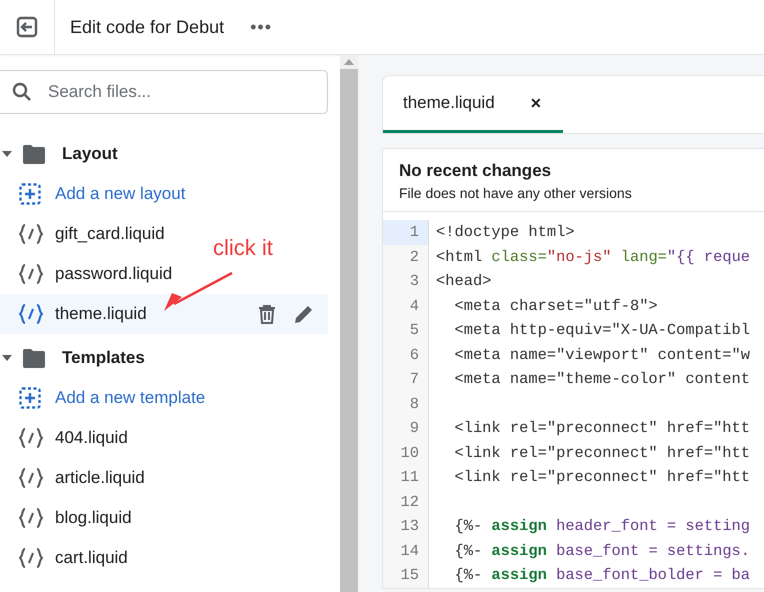 The width and height of the screenshot is (764, 592). What do you see at coordinates (406, 404) in the screenshot?
I see `line-number: 8` at bounding box center [406, 404].